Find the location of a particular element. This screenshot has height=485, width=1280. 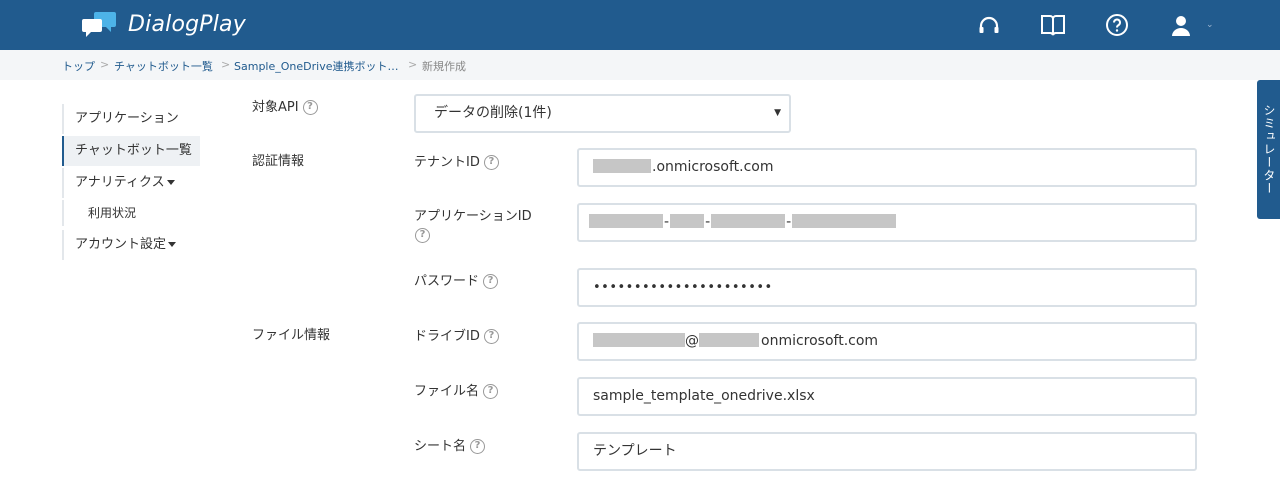

brand-name: DialogPlay is located at coordinates (187, 24).